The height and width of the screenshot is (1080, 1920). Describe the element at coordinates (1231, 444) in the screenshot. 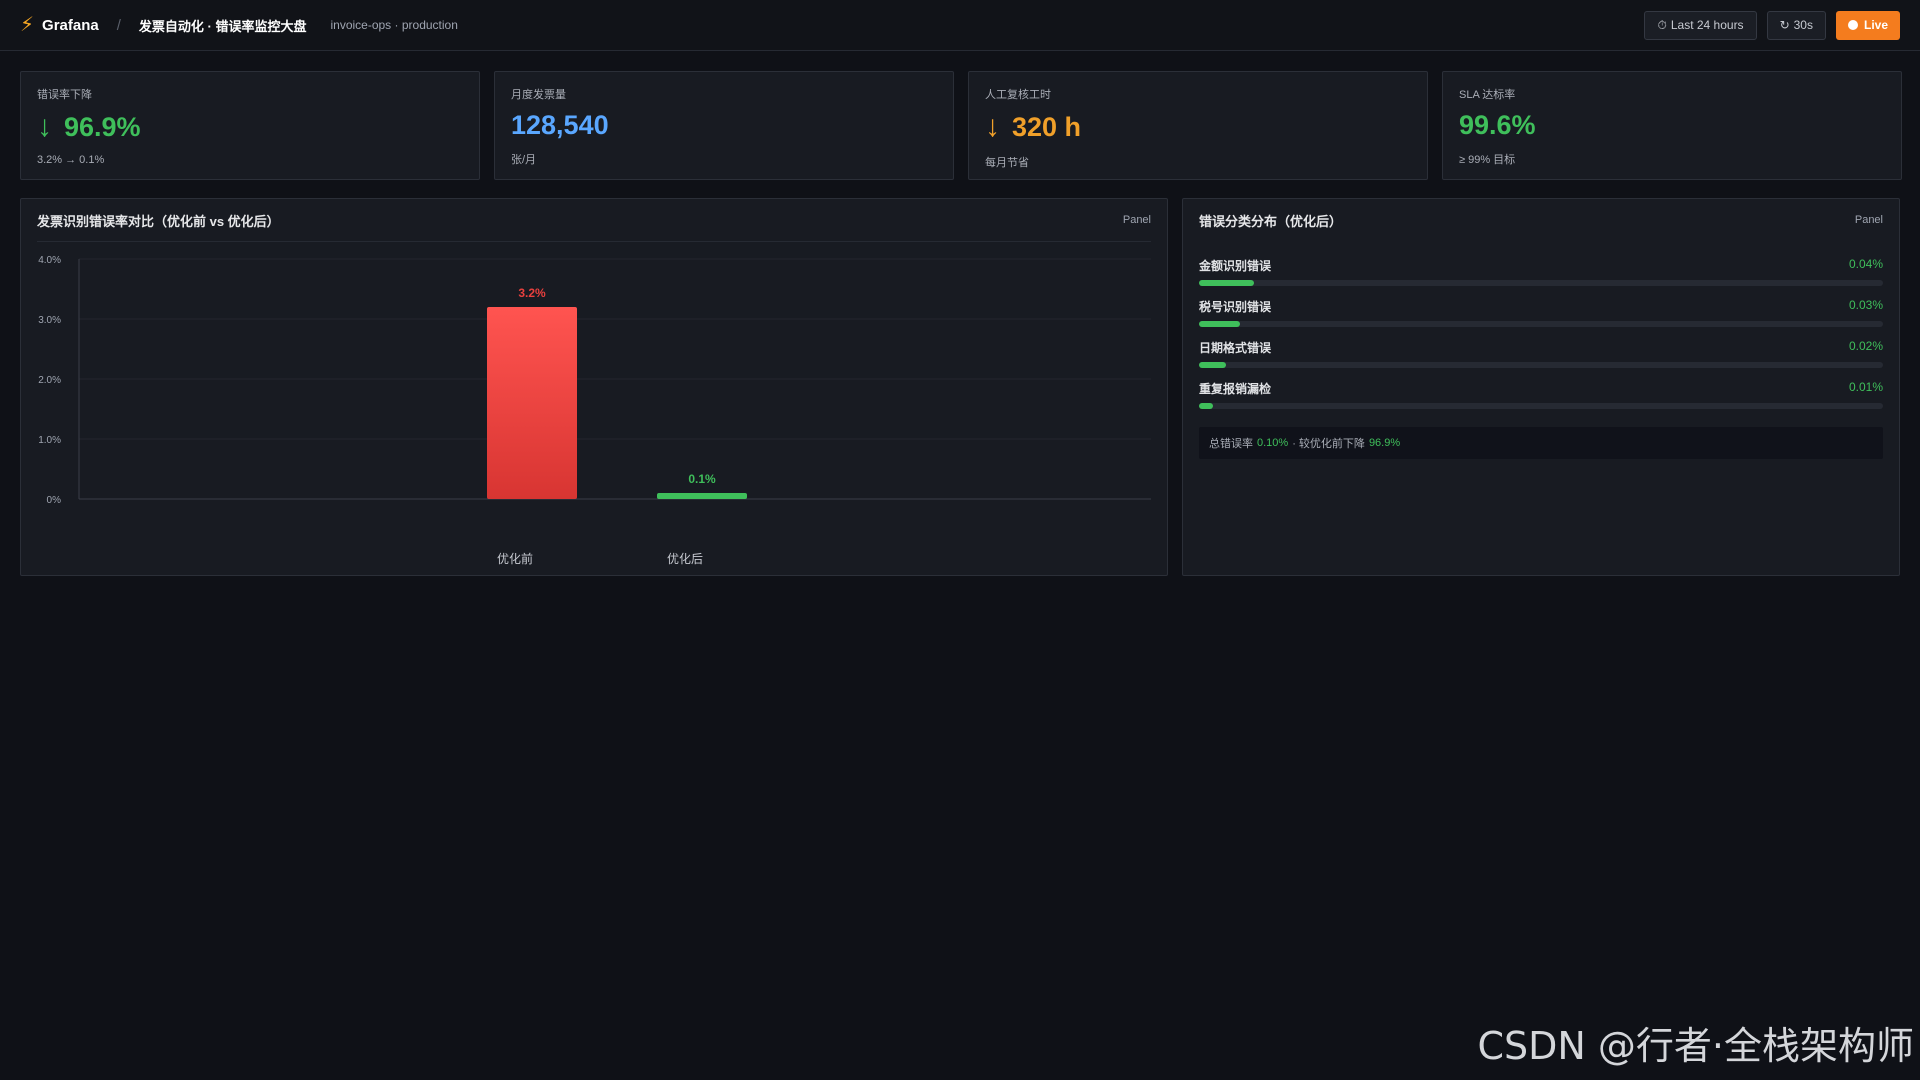

I see `summary-prefix: 总错误率` at that location.